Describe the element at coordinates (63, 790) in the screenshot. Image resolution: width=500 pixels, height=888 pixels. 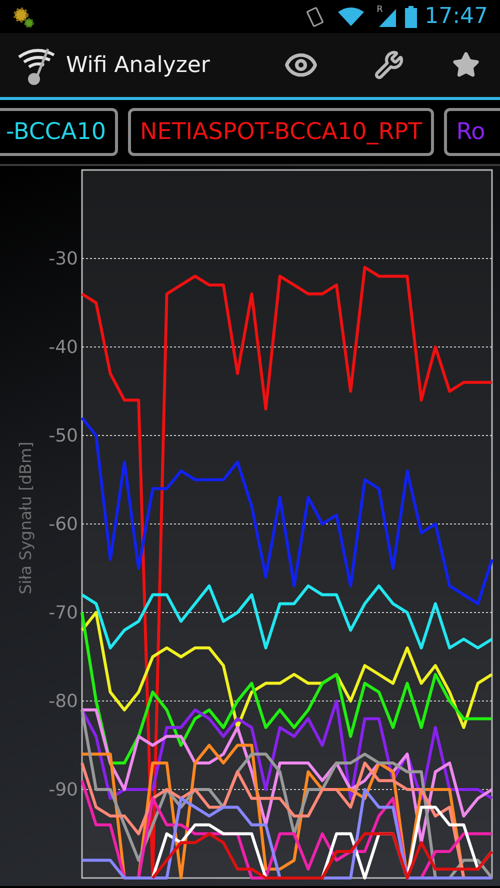
I see `axis-tick-label: -90` at that location.